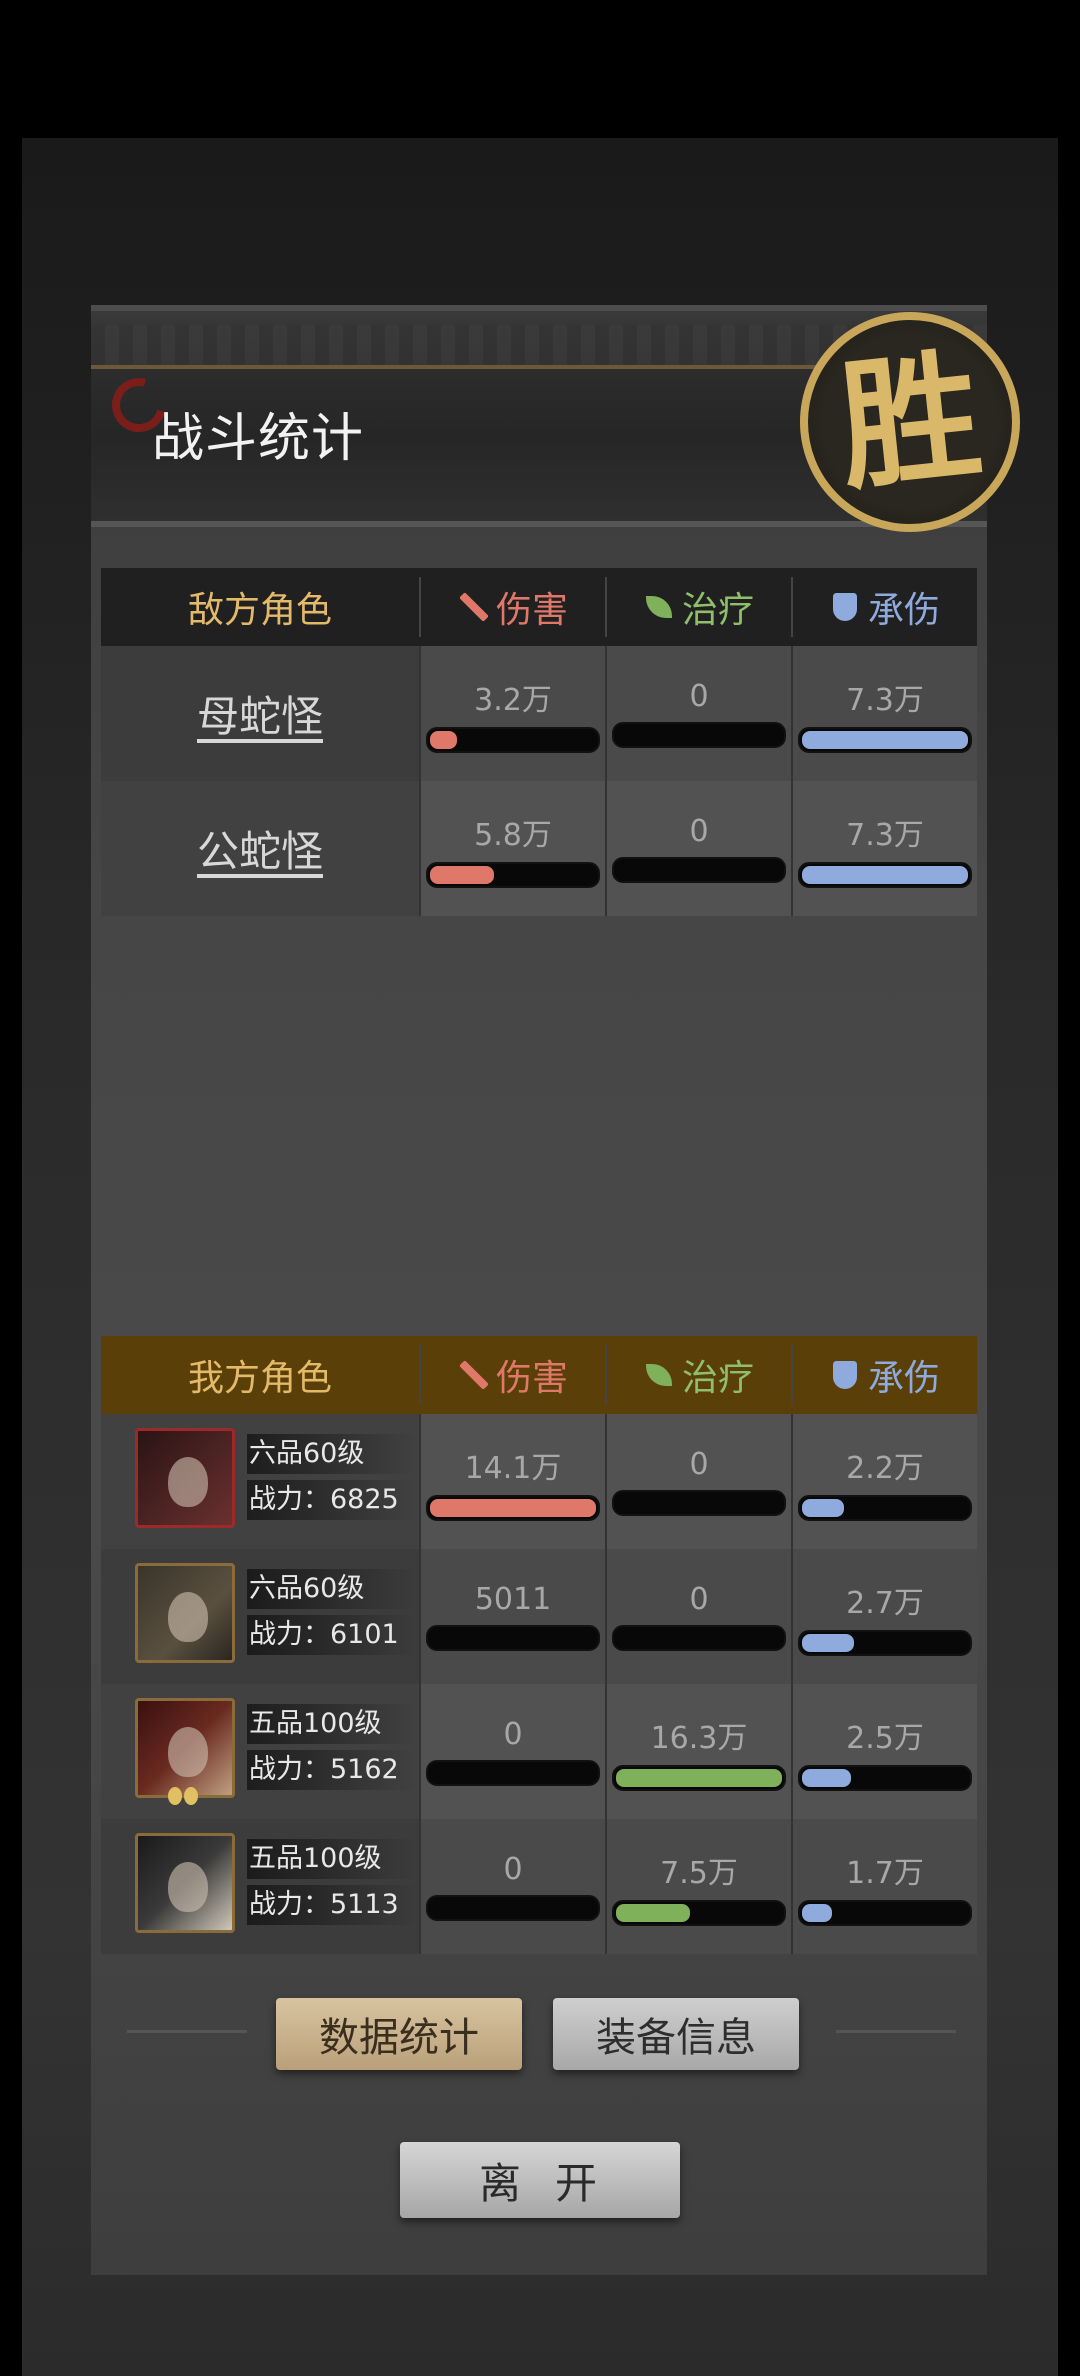 Image resolution: width=1080 pixels, height=2376 pixels. What do you see at coordinates (698, 1751) in the screenshot?
I see `stat-heal: 16.3万` at bounding box center [698, 1751].